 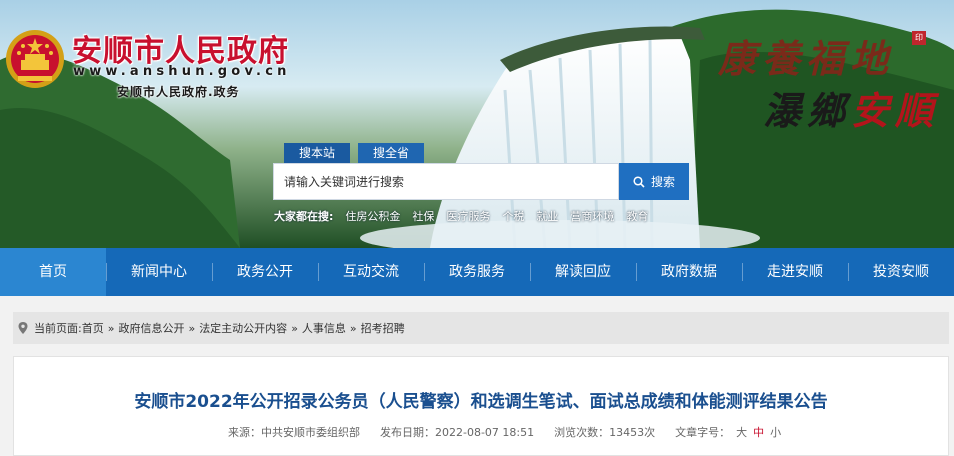 I want to click on slogan-line-2: 瀑鄉安順, so click(x=851, y=107).